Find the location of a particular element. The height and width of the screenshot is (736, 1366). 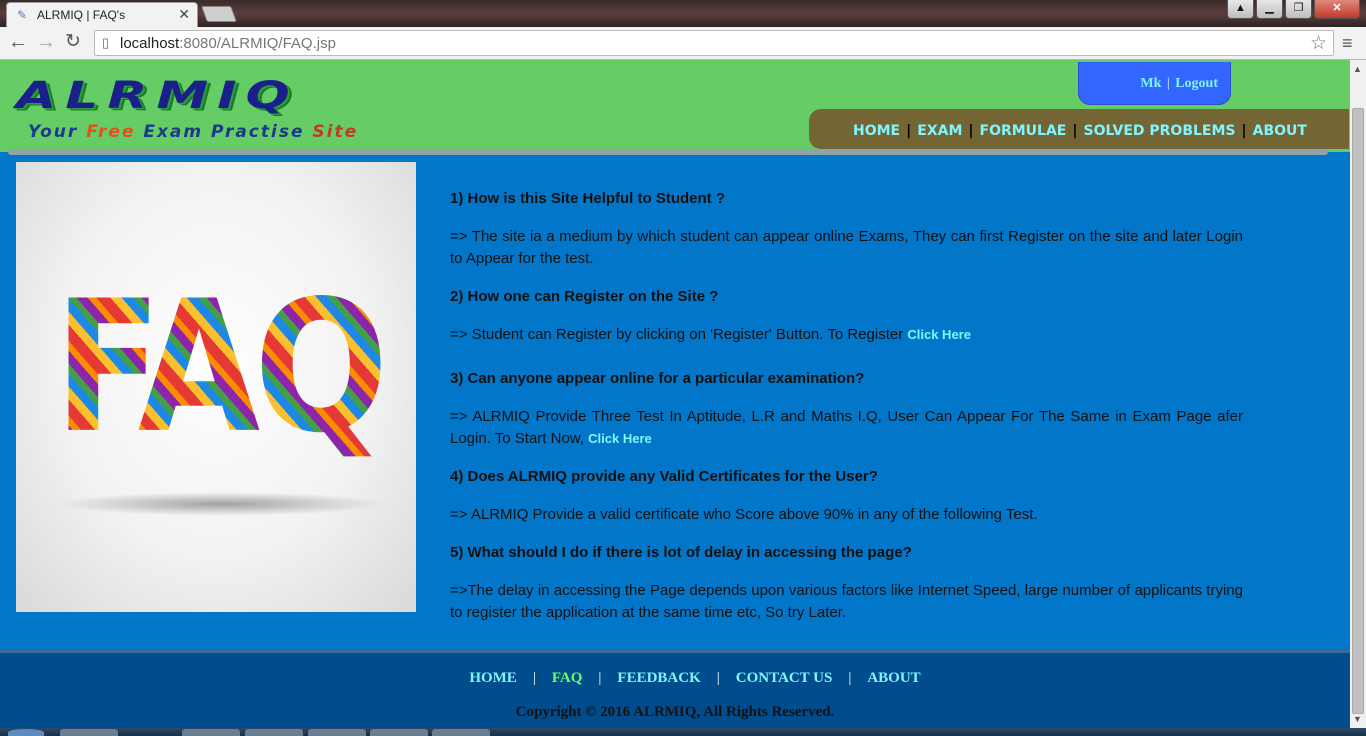

reload-icon: ↻ is located at coordinates (73, 42).